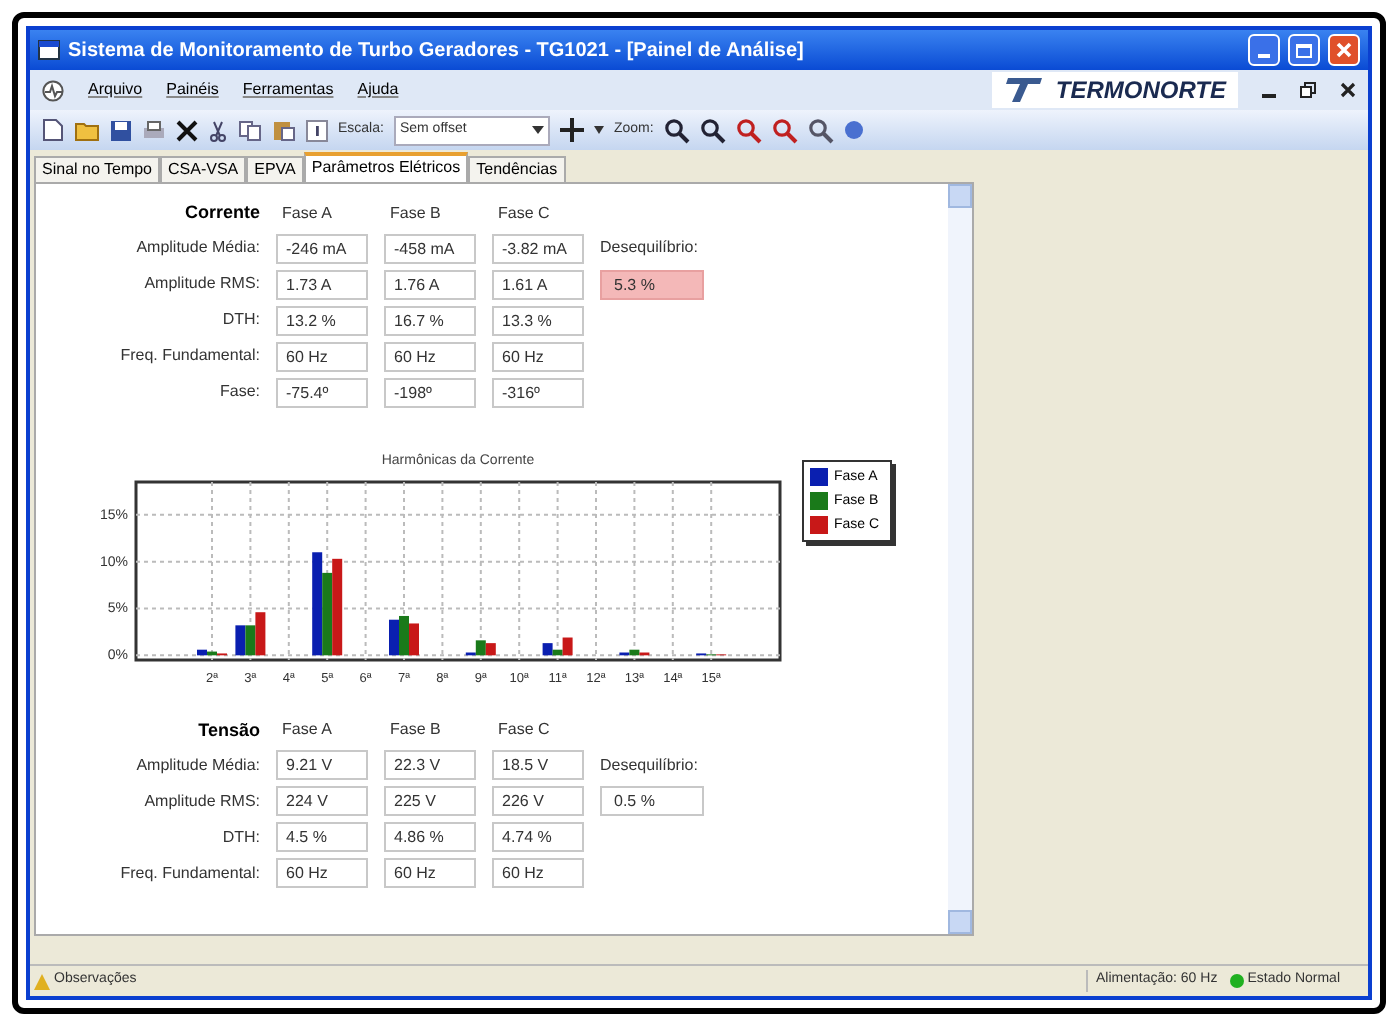  What do you see at coordinates (960, 559) in the screenshot?
I see `scrollbar` at bounding box center [960, 559].